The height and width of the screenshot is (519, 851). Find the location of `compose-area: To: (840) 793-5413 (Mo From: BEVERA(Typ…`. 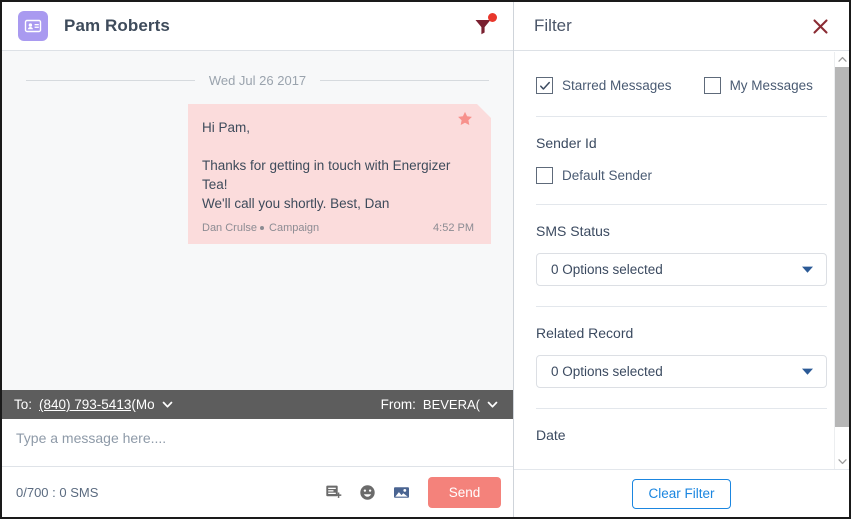

compose-area: To: (840) 793-5413 (Mo From: BEVERA(Typ… is located at coordinates (257, 453).